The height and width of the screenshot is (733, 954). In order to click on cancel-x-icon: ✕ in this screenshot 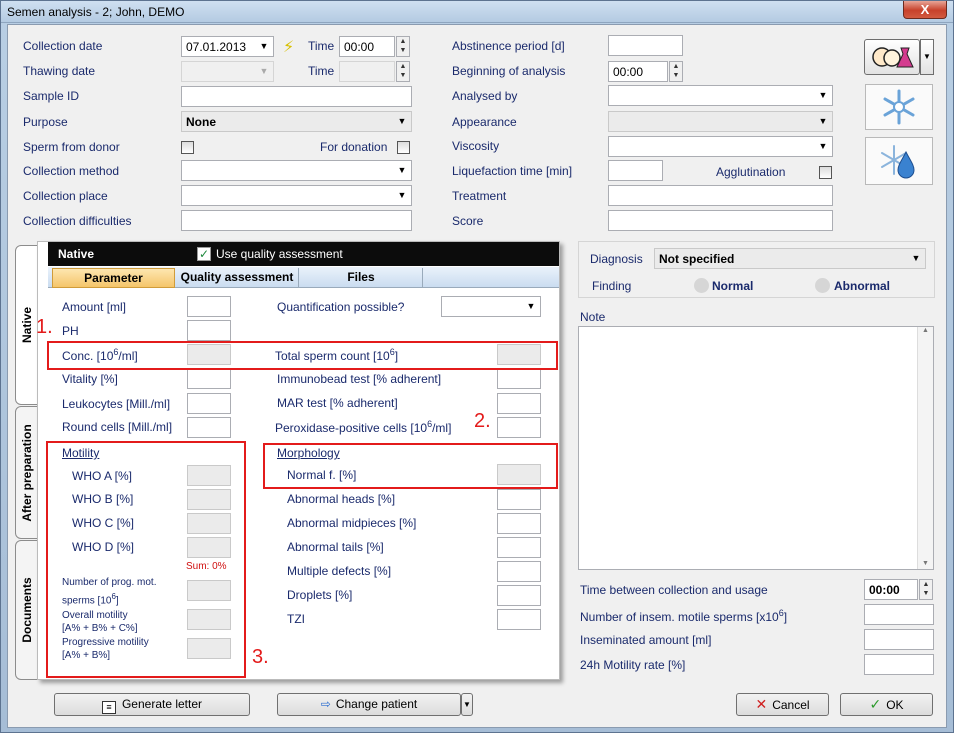, I will do `click(761, 704)`.